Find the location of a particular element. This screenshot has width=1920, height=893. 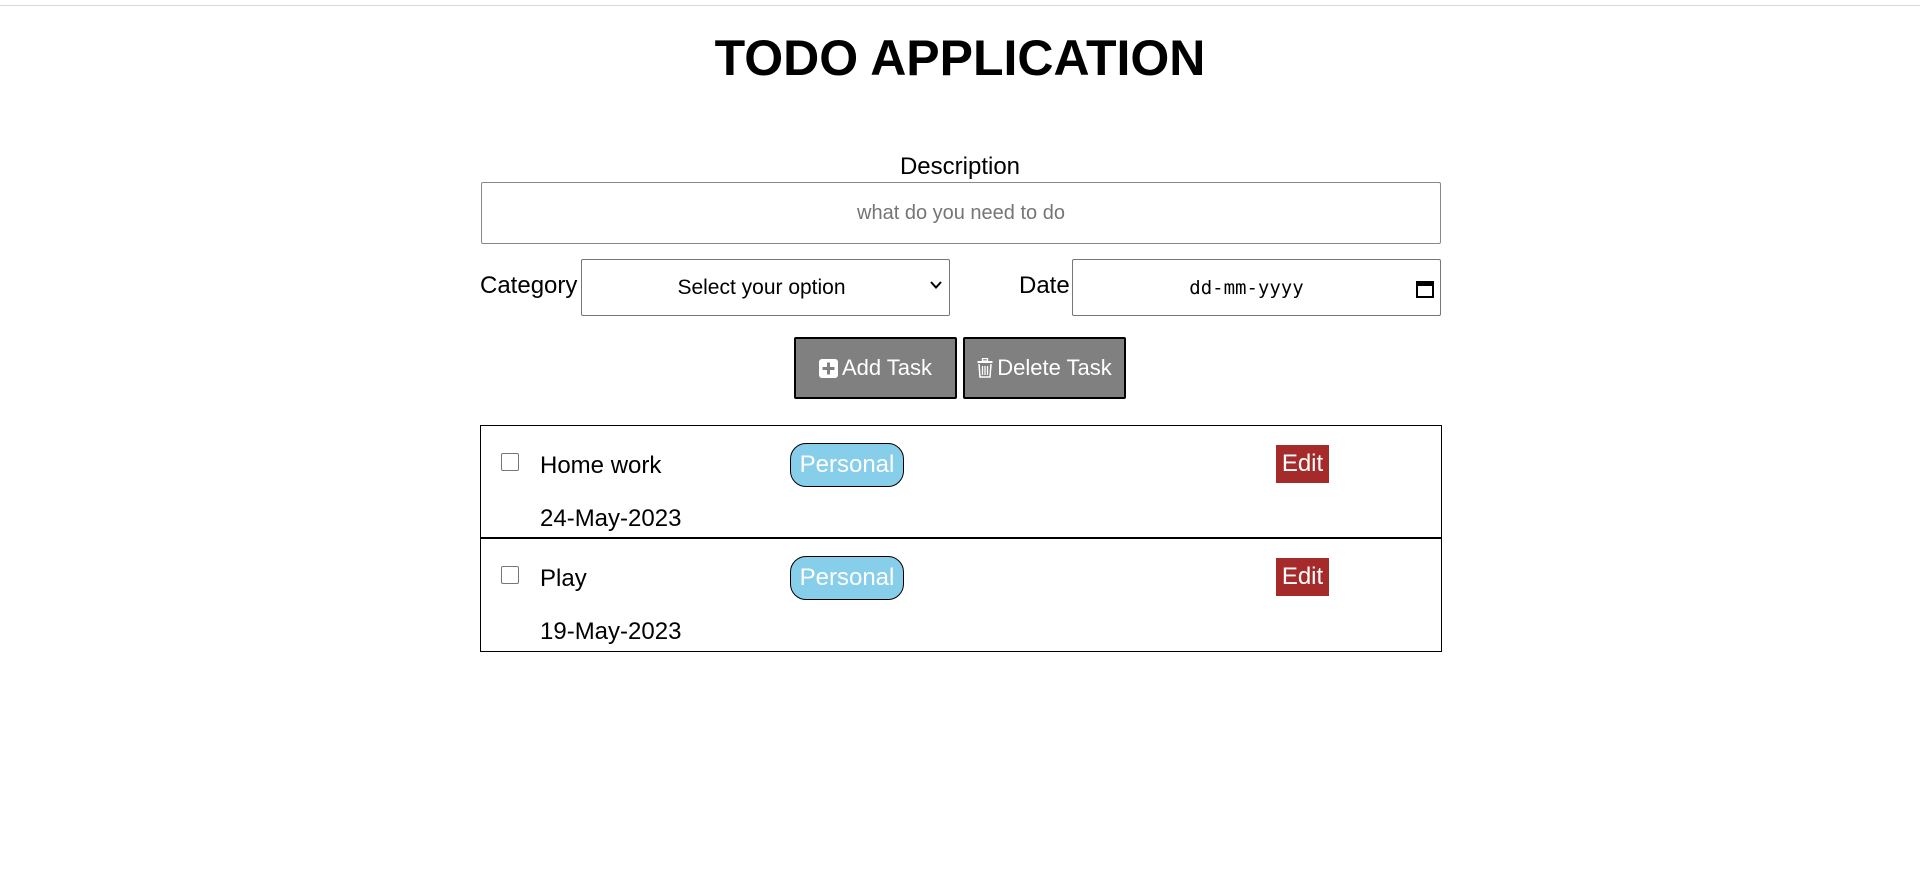

add-task-button: Add Task is located at coordinates (875, 368).